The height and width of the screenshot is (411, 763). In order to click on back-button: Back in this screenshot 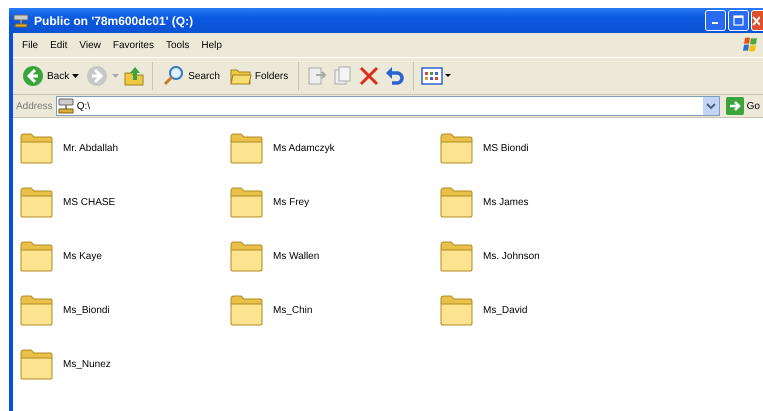, I will do `click(50, 76)`.